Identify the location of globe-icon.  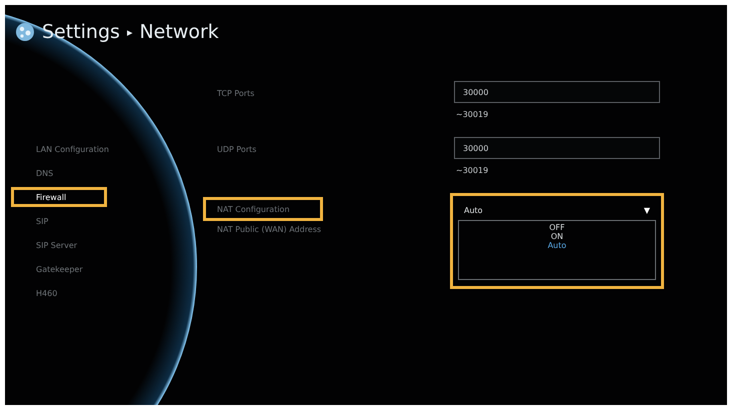
(25, 32).